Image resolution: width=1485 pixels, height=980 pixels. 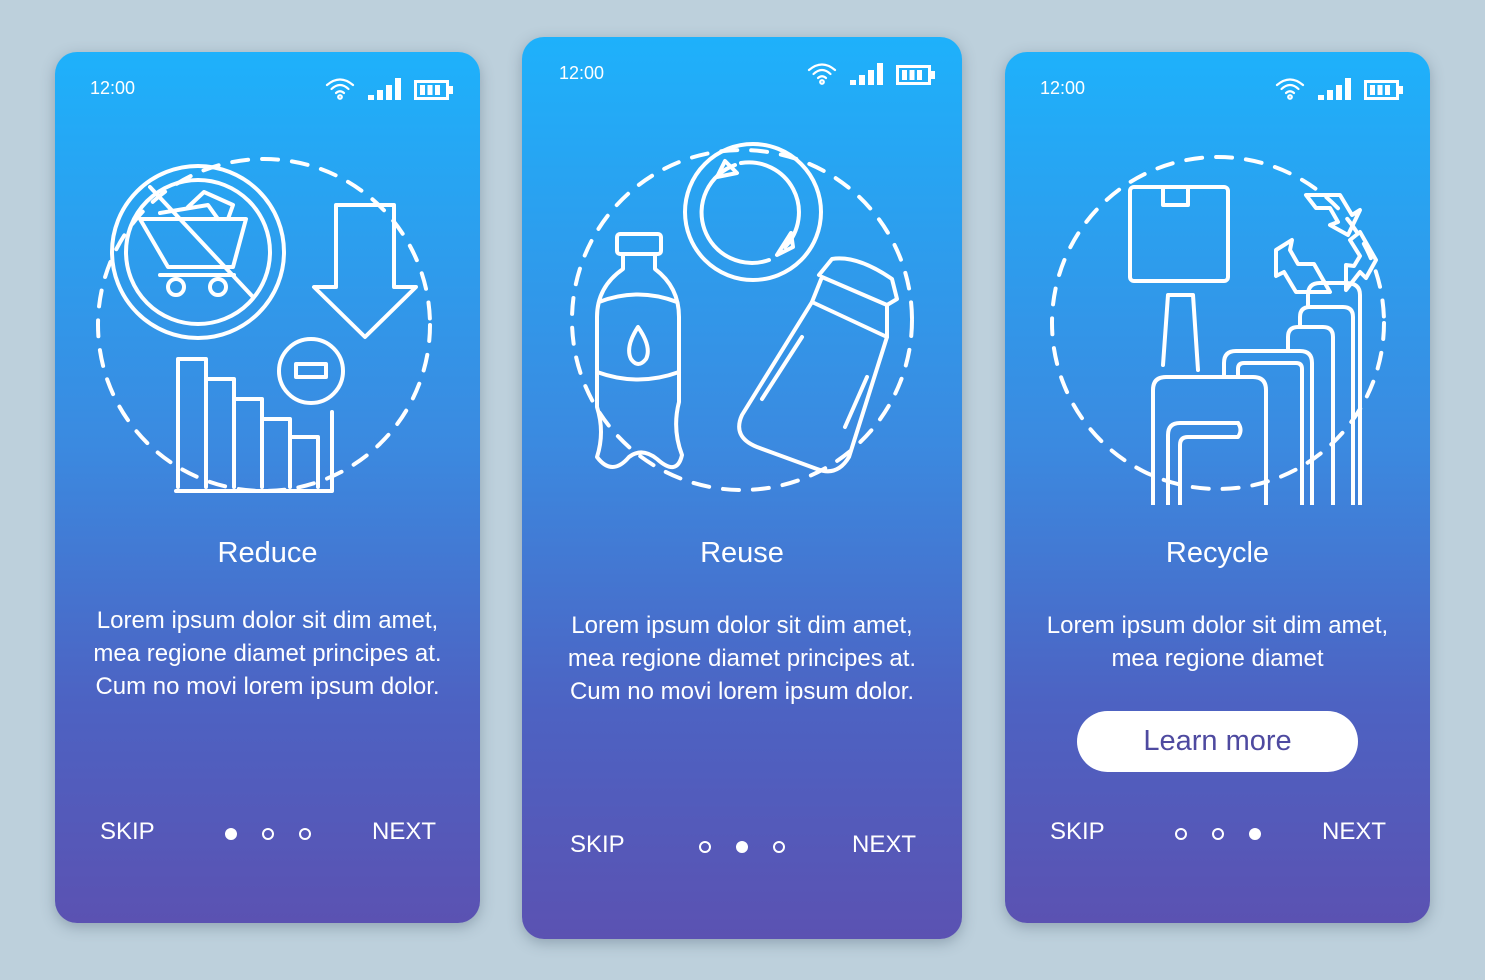 I want to click on reduce-illustration, so click(x=267, y=327).